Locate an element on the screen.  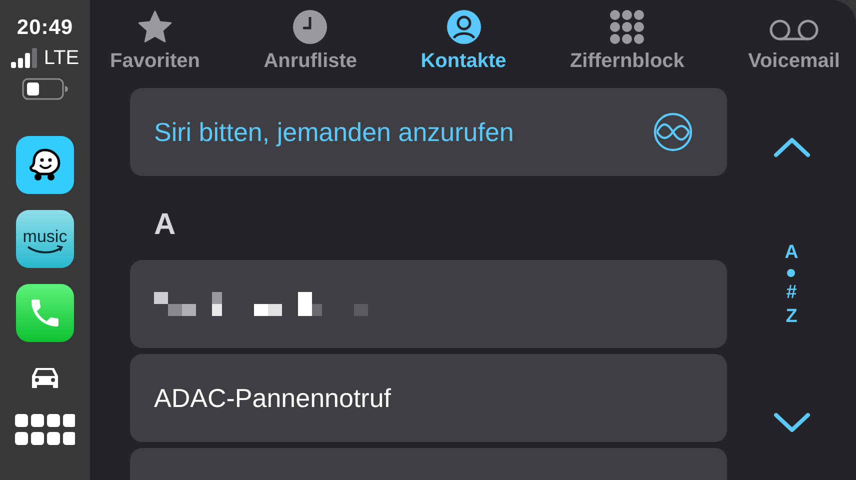
status-time: 20:49 is located at coordinates (45, 28).